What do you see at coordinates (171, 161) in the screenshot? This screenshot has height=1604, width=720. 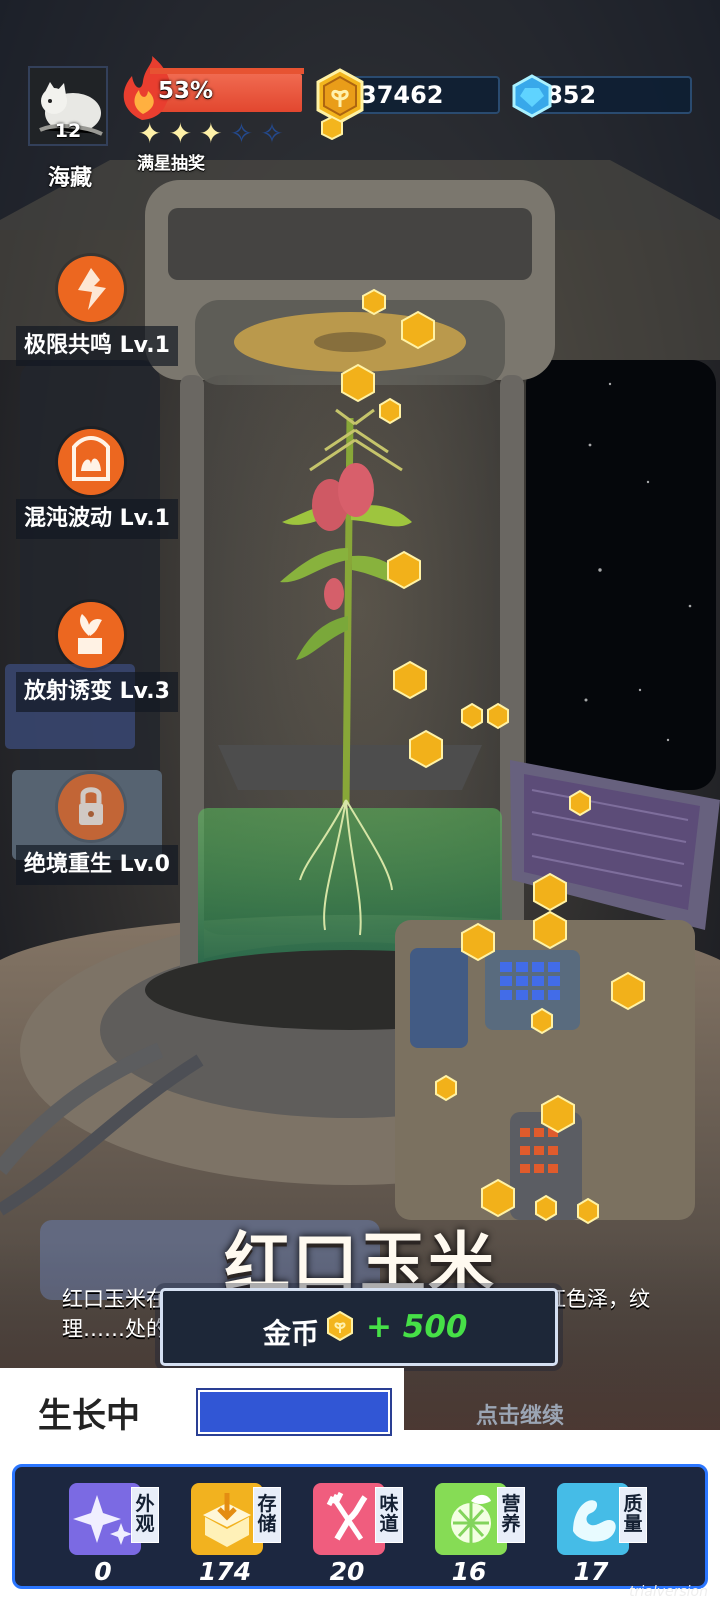 I see `star-lottery-label: 满星抽奖` at bounding box center [171, 161].